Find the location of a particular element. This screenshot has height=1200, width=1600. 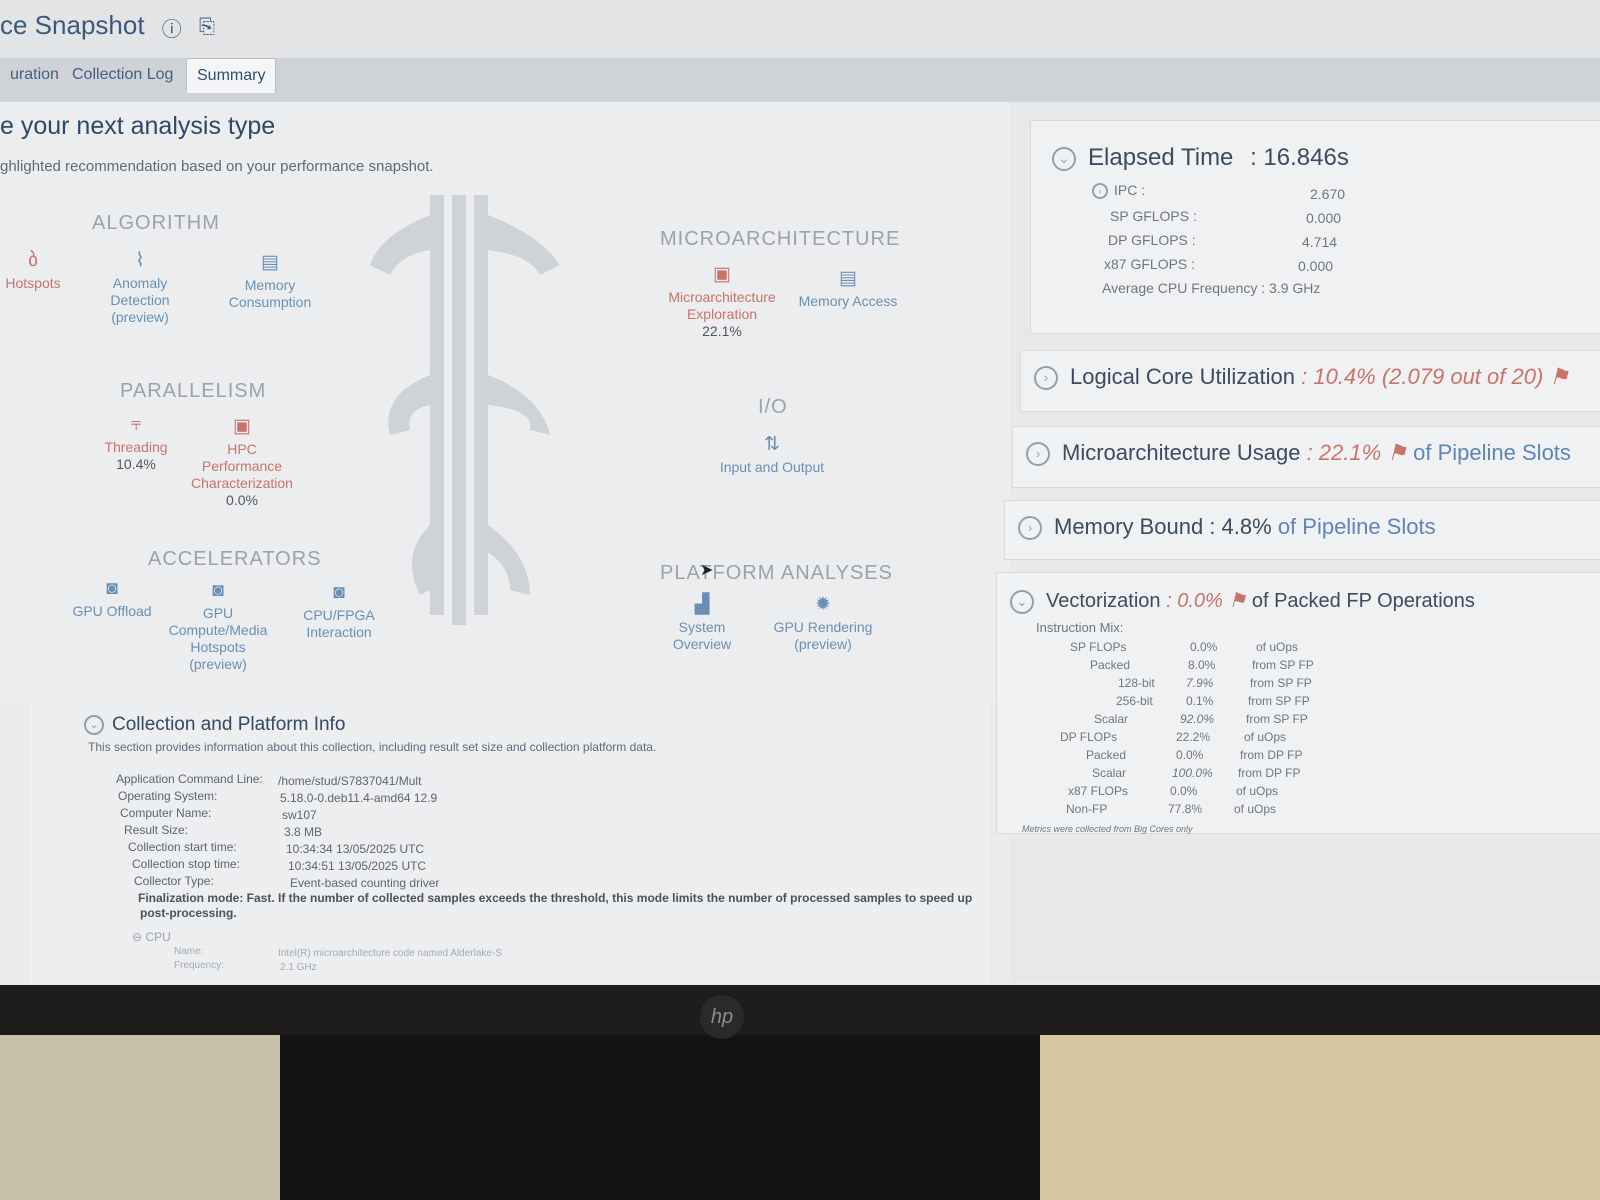

non-fp-label: Non-FP is located at coordinates (1087, 809).